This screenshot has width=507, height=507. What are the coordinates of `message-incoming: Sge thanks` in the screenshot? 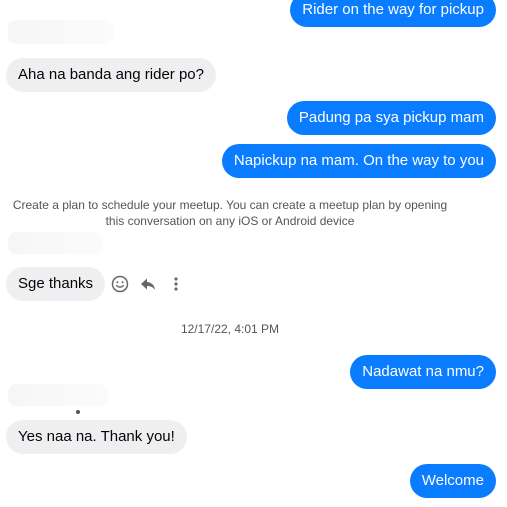 It's located at (56, 284).